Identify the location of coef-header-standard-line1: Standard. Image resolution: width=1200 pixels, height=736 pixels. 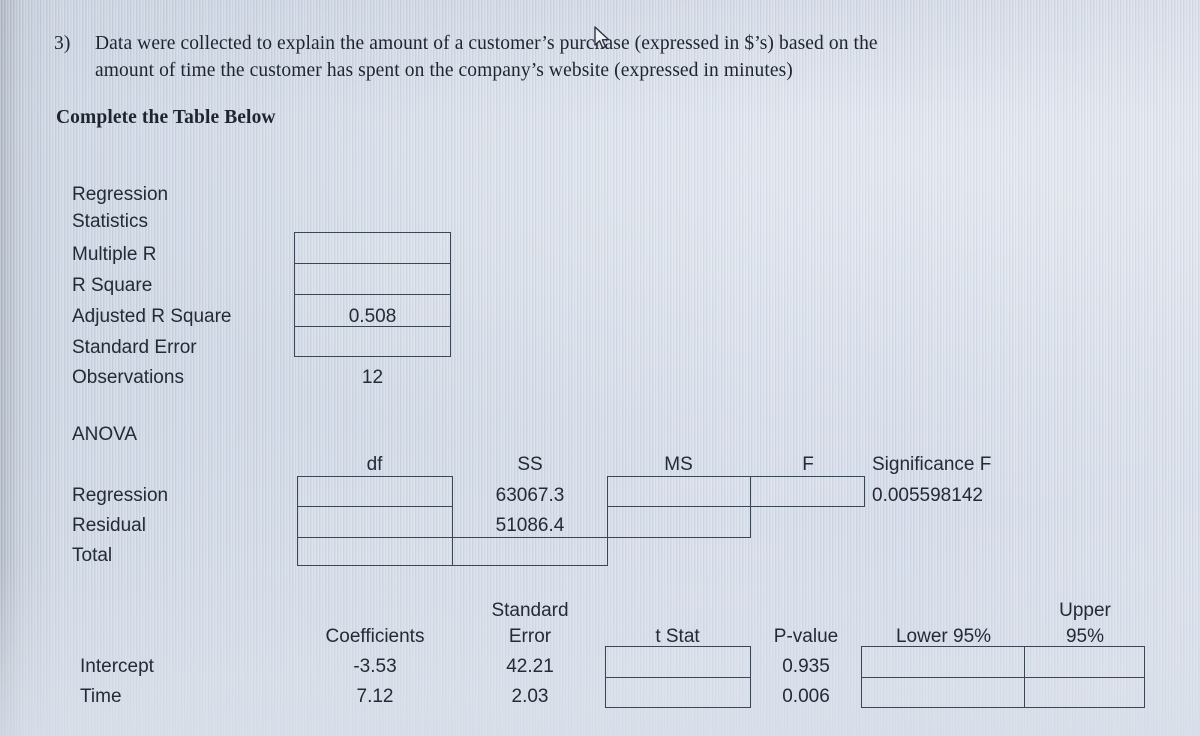
(530, 610).